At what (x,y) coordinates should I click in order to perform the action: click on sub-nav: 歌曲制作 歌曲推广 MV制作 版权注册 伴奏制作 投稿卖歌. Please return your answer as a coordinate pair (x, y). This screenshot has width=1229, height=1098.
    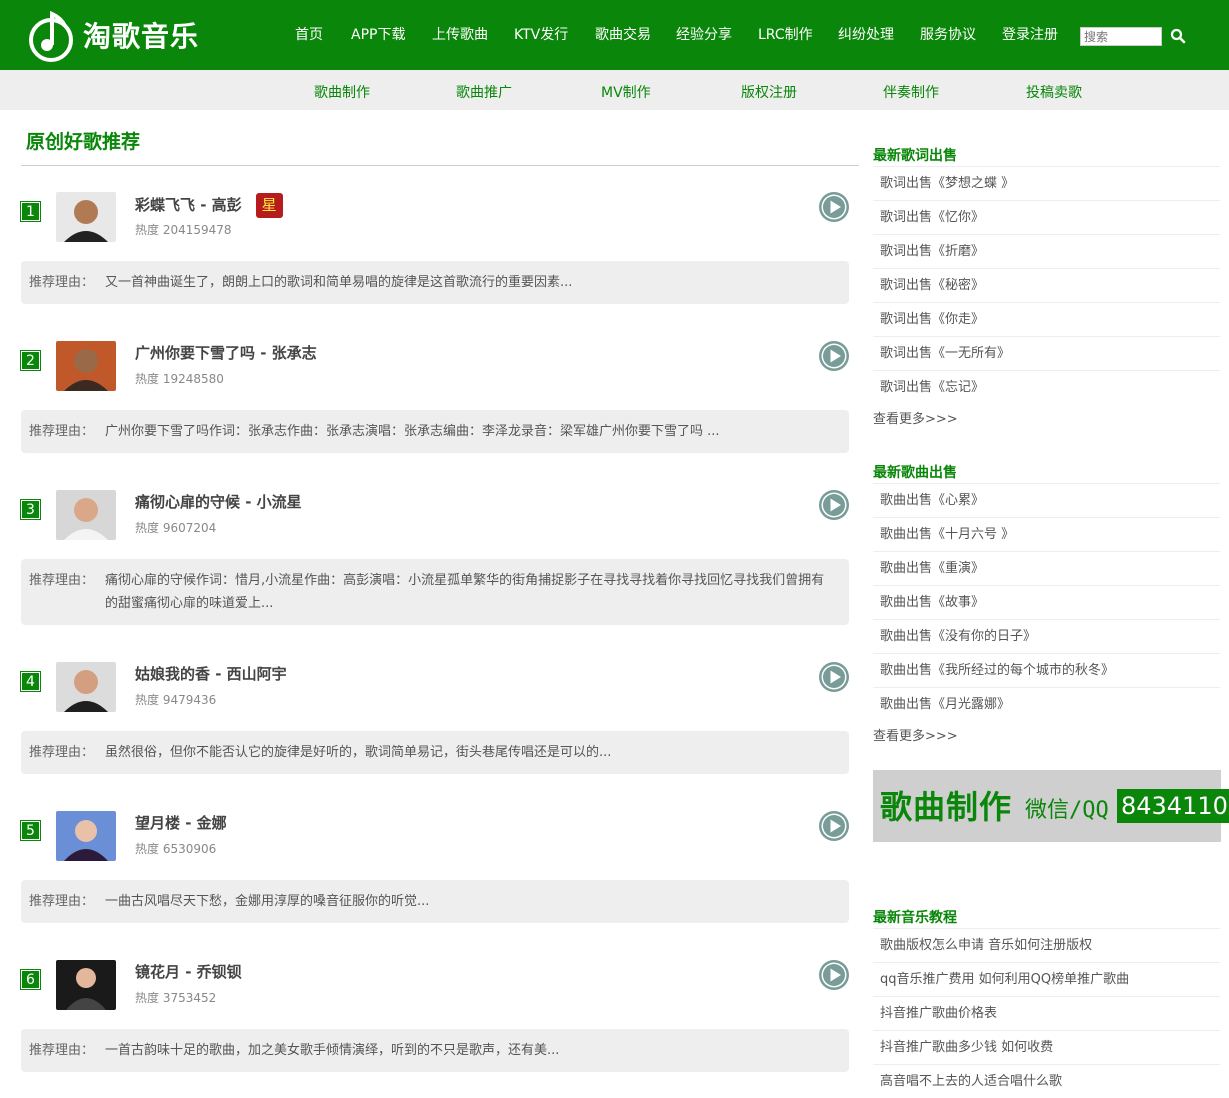
    Looking at the image, I should click on (614, 90).